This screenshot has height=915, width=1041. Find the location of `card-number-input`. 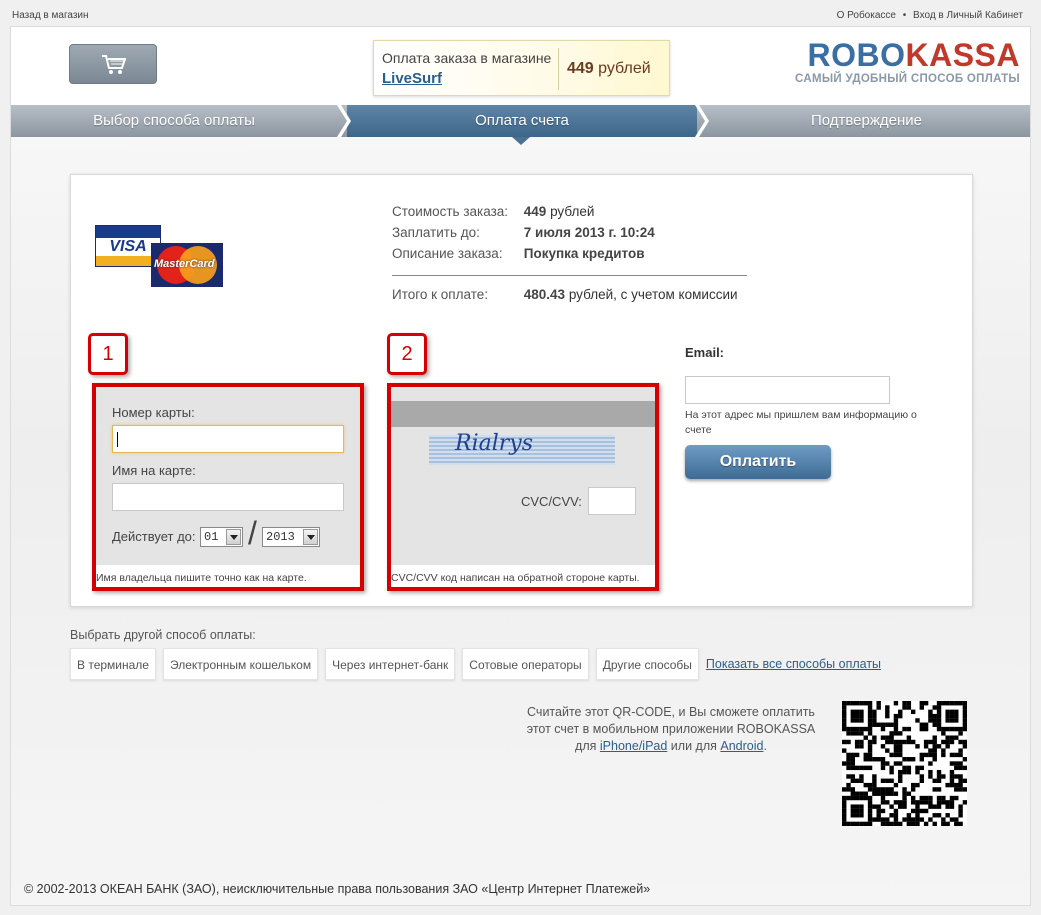

card-number-input is located at coordinates (228, 439).